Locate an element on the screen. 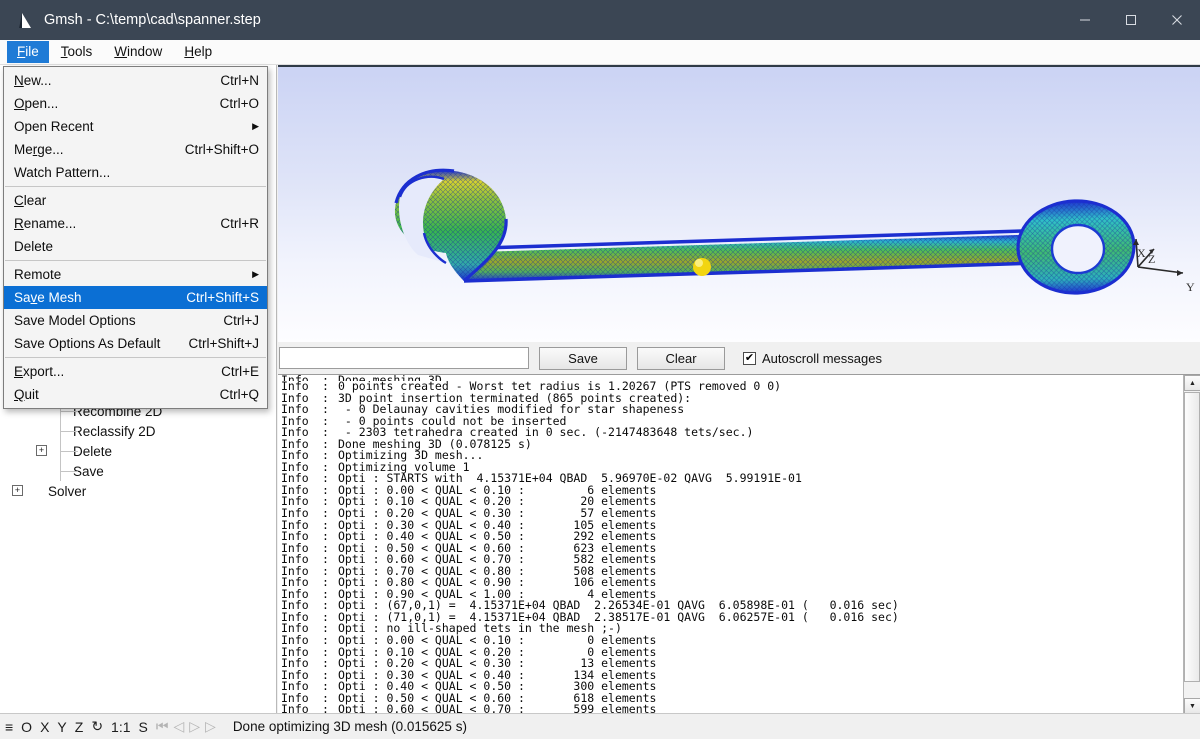  tree-item-label: Solver is located at coordinates (67, 491).